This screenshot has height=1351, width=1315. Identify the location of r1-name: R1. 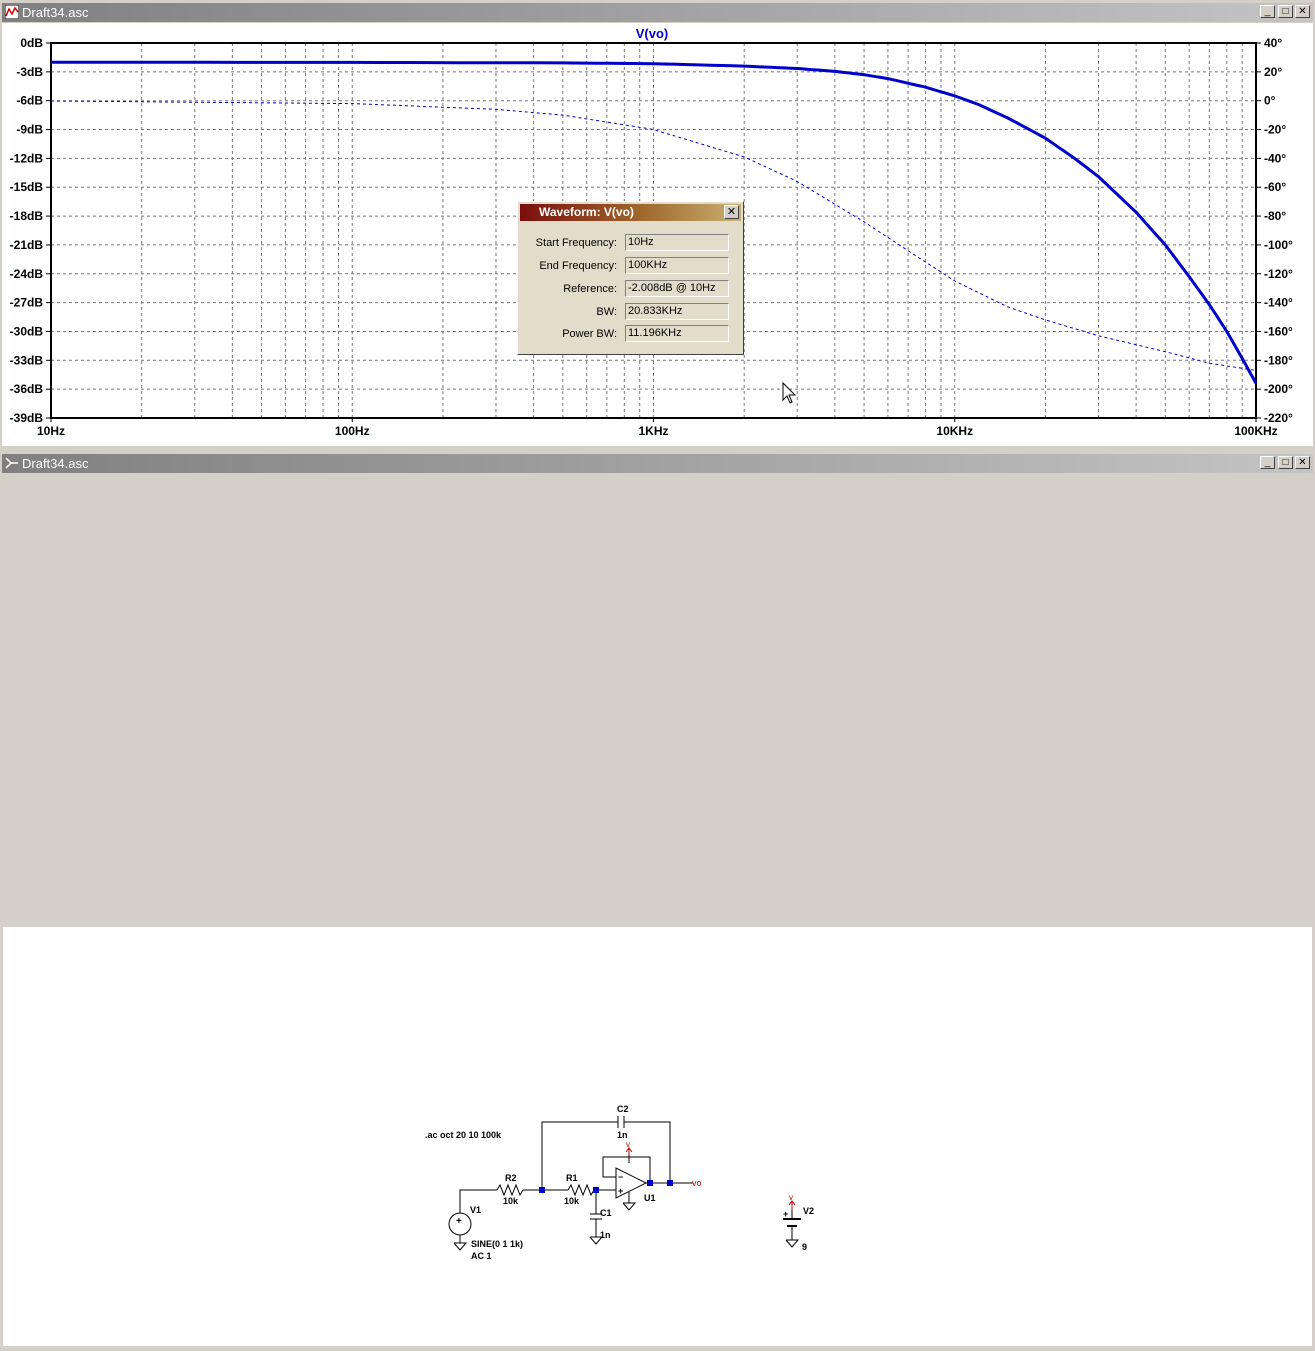
(572, 1178).